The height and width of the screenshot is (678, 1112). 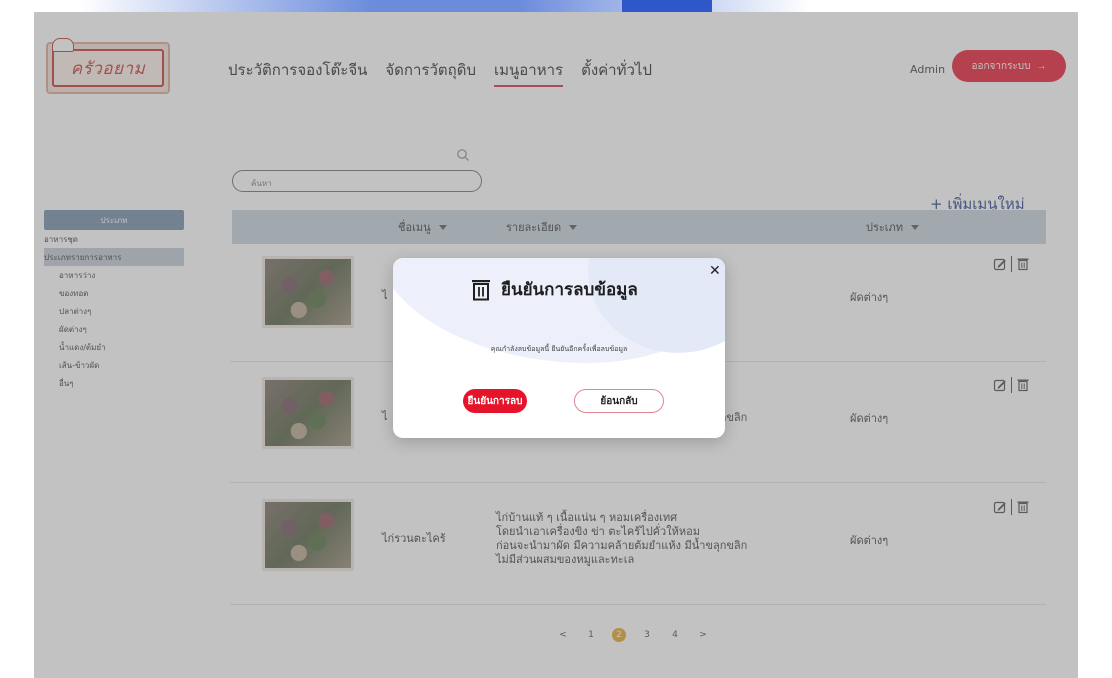 I want to click on modal-title-row: ยืนยันการลบข้อมูล, so click(x=554, y=289).